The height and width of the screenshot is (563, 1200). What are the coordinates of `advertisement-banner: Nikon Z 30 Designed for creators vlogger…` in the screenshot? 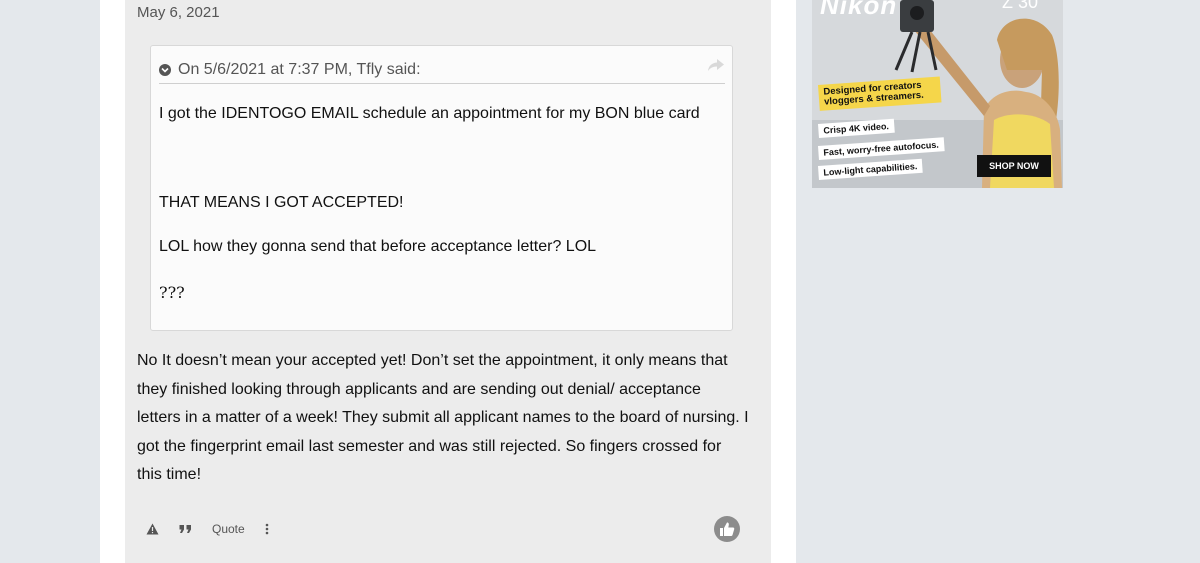 It's located at (937, 94).